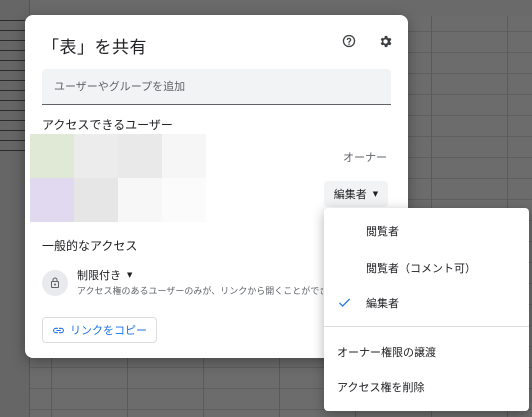 The height and width of the screenshot is (417, 532). What do you see at coordinates (426, 303) in the screenshot?
I see `menu-item-editor: 編集者` at bounding box center [426, 303].